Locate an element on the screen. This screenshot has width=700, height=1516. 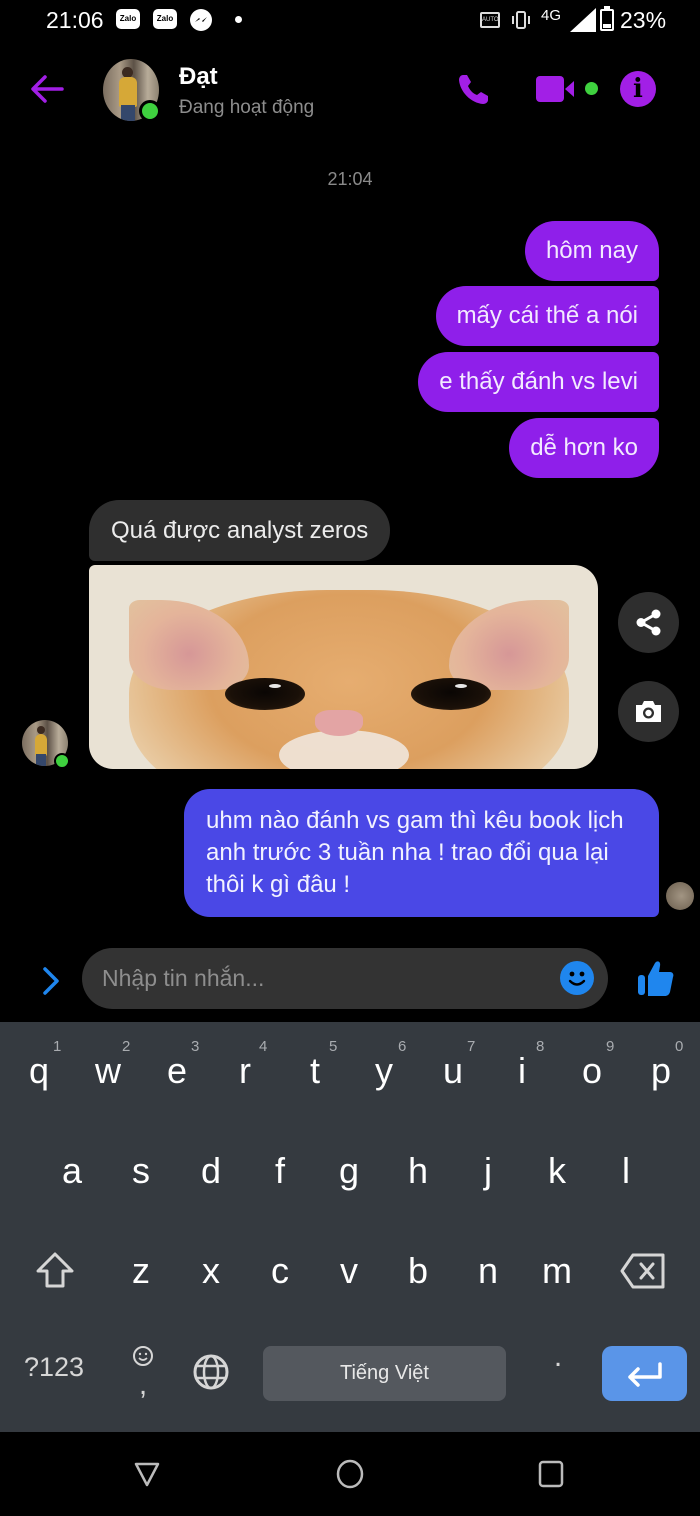
incoming-message: Quá được analyst zeros is located at coordinates (240, 530).